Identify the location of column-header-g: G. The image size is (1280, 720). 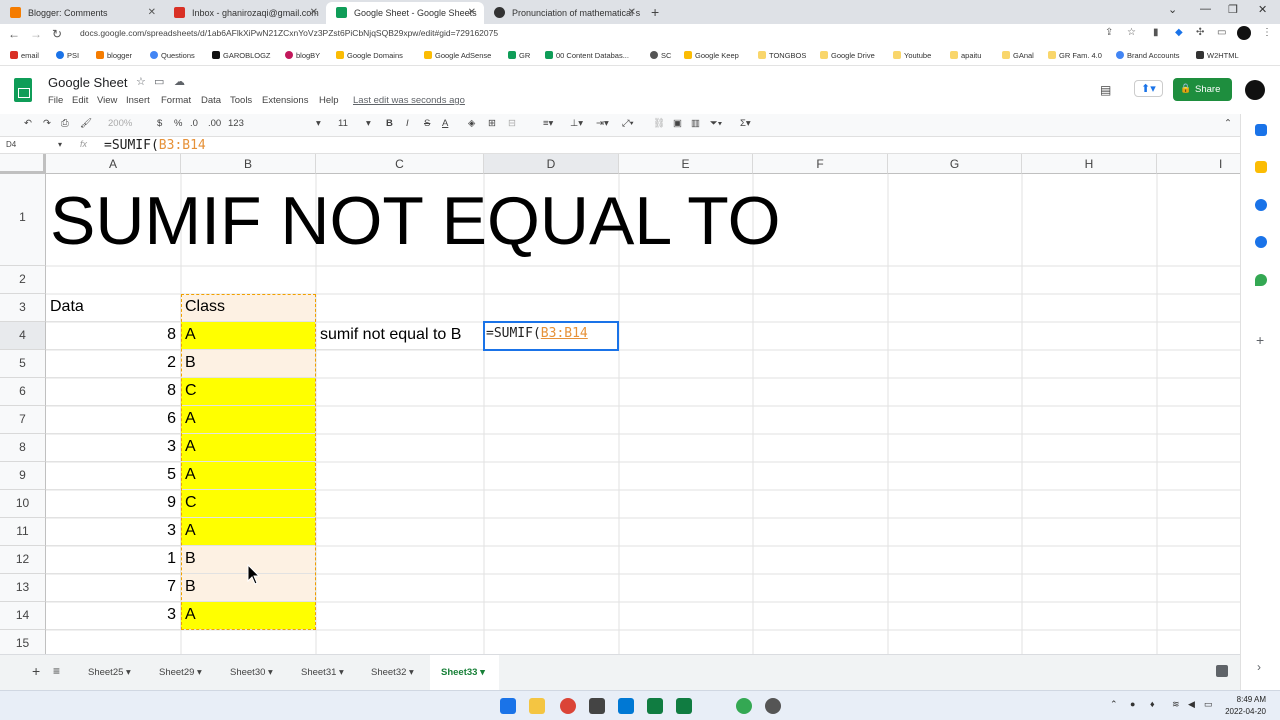
(955, 164).